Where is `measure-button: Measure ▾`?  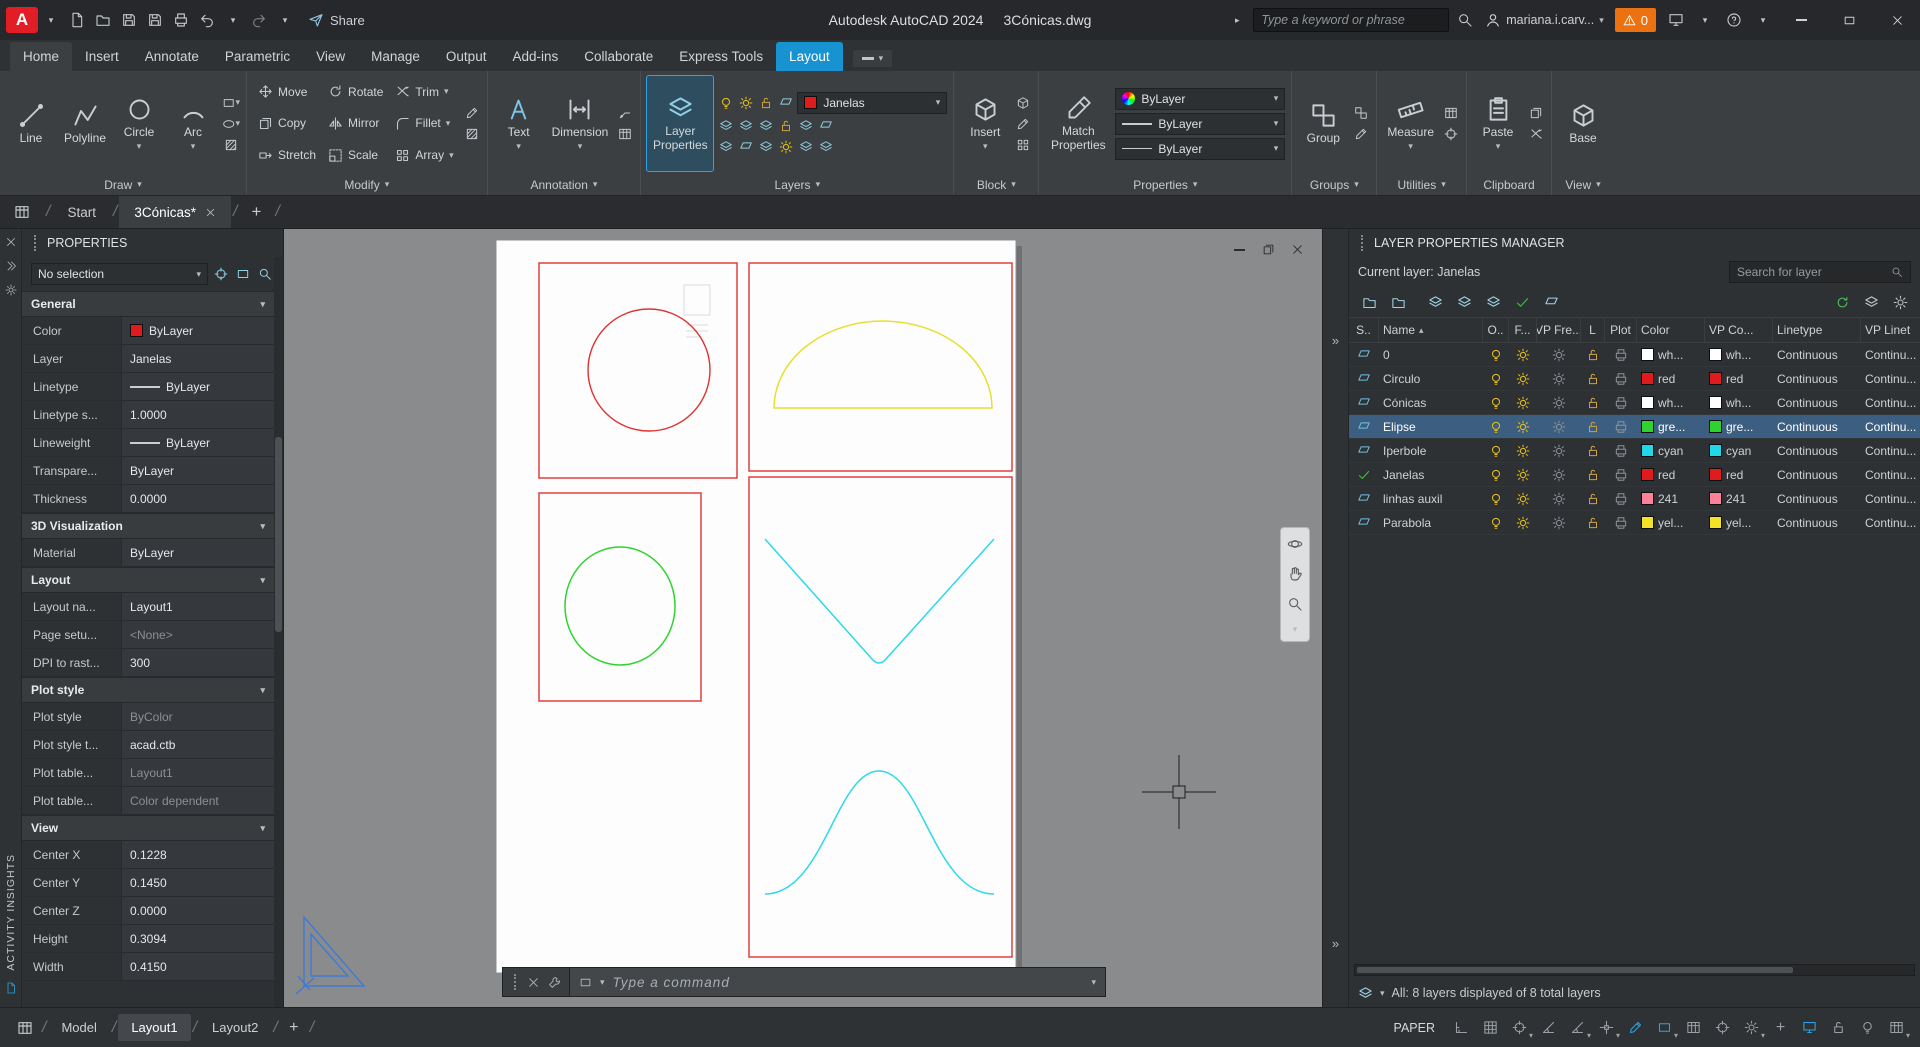
measure-button: Measure ▾ is located at coordinates (1410, 123).